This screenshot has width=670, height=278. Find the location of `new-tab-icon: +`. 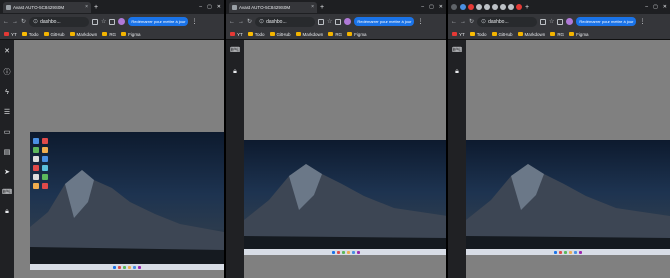

new-tab-icon: + is located at coordinates (96, 7).